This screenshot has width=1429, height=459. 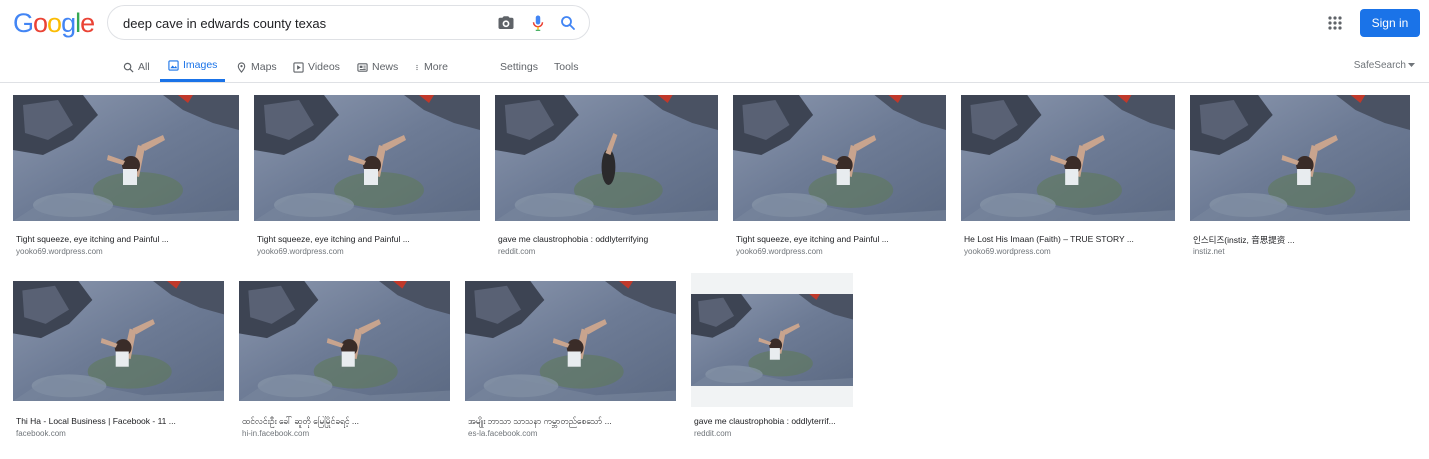 What do you see at coordinates (264, 67) in the screenshot?
I see `tab-label: Maps` at bounding box center [264, 67].